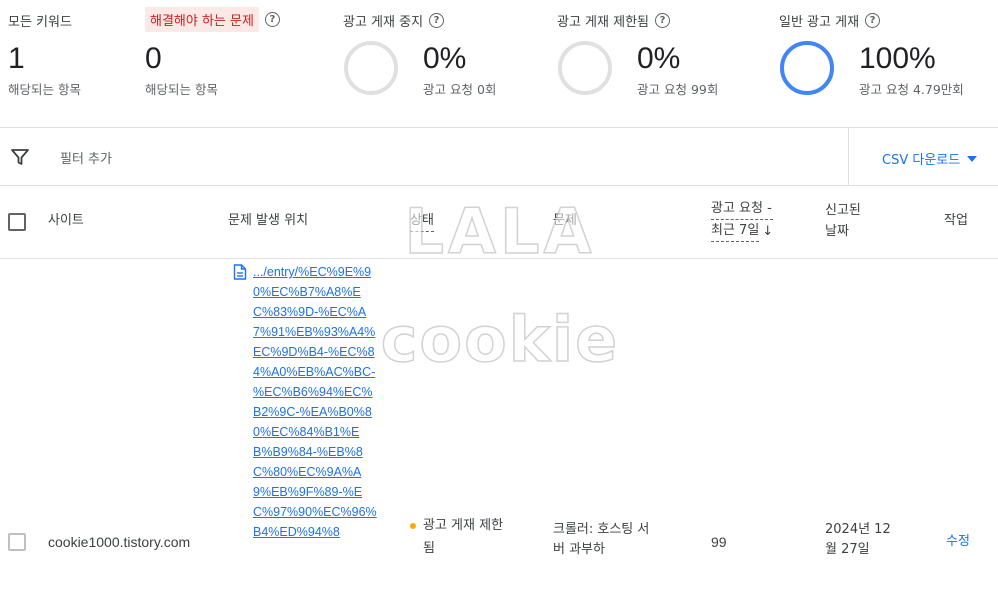 Image resolution: width=998 pixels, height=607 pixels. What do you see at coordinates (742, 209) in the screenshot?
I see `header-requests-line1: 광고 요청 -` at bounding box center [742, 209].